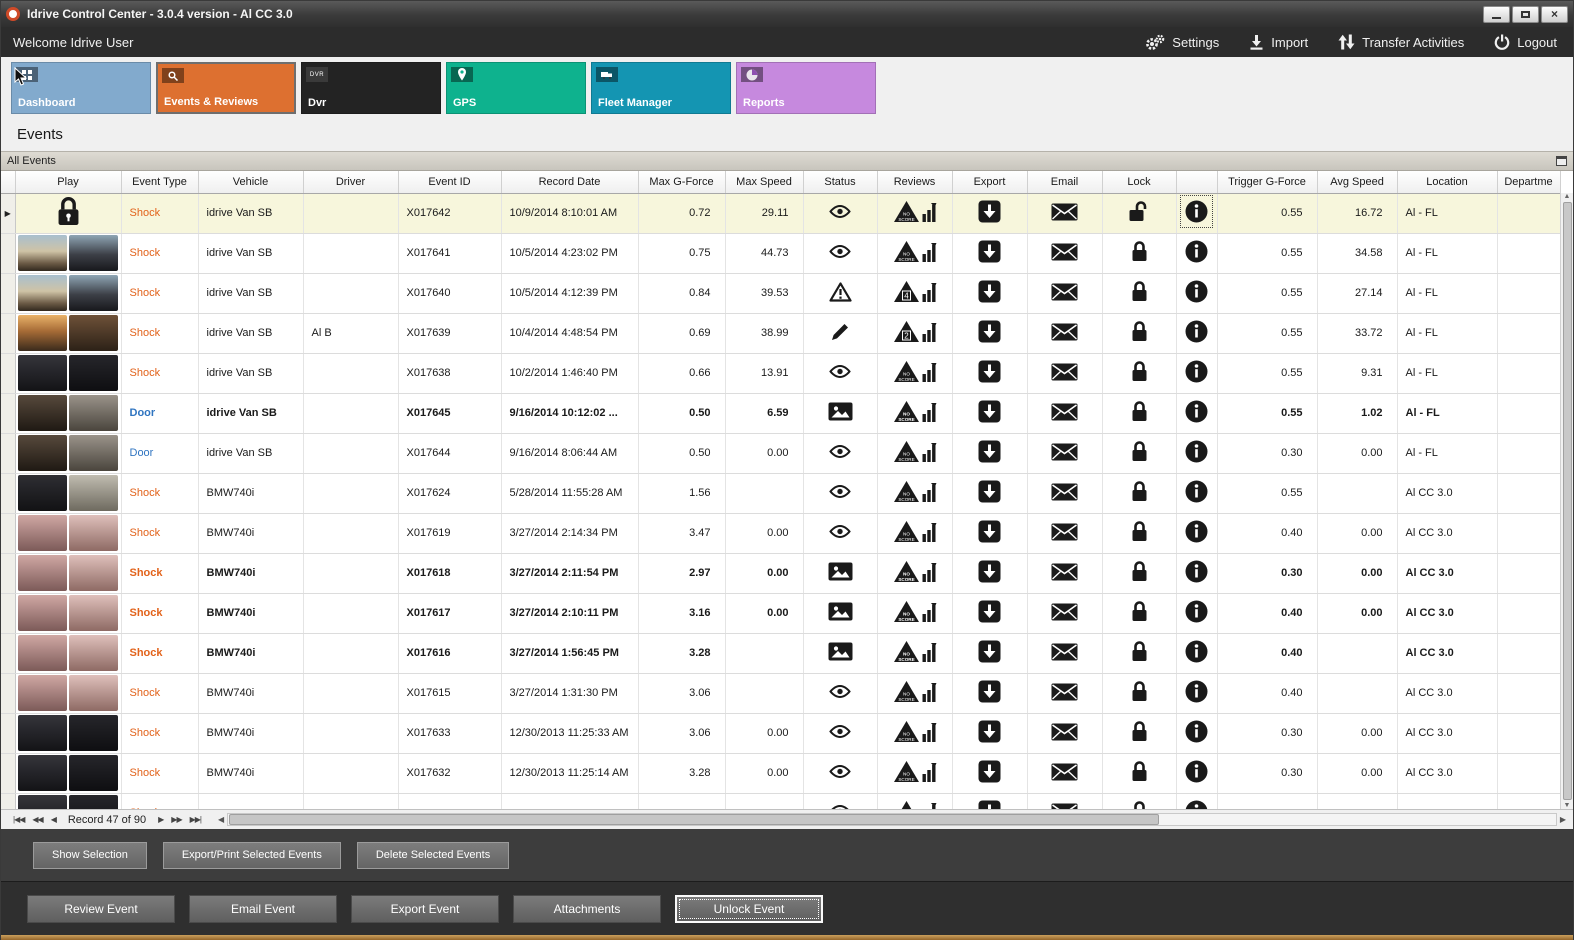  Describe the element at coordinates (351, 182) in the screenshot. I see `column-header-driver: Driver` at that location.